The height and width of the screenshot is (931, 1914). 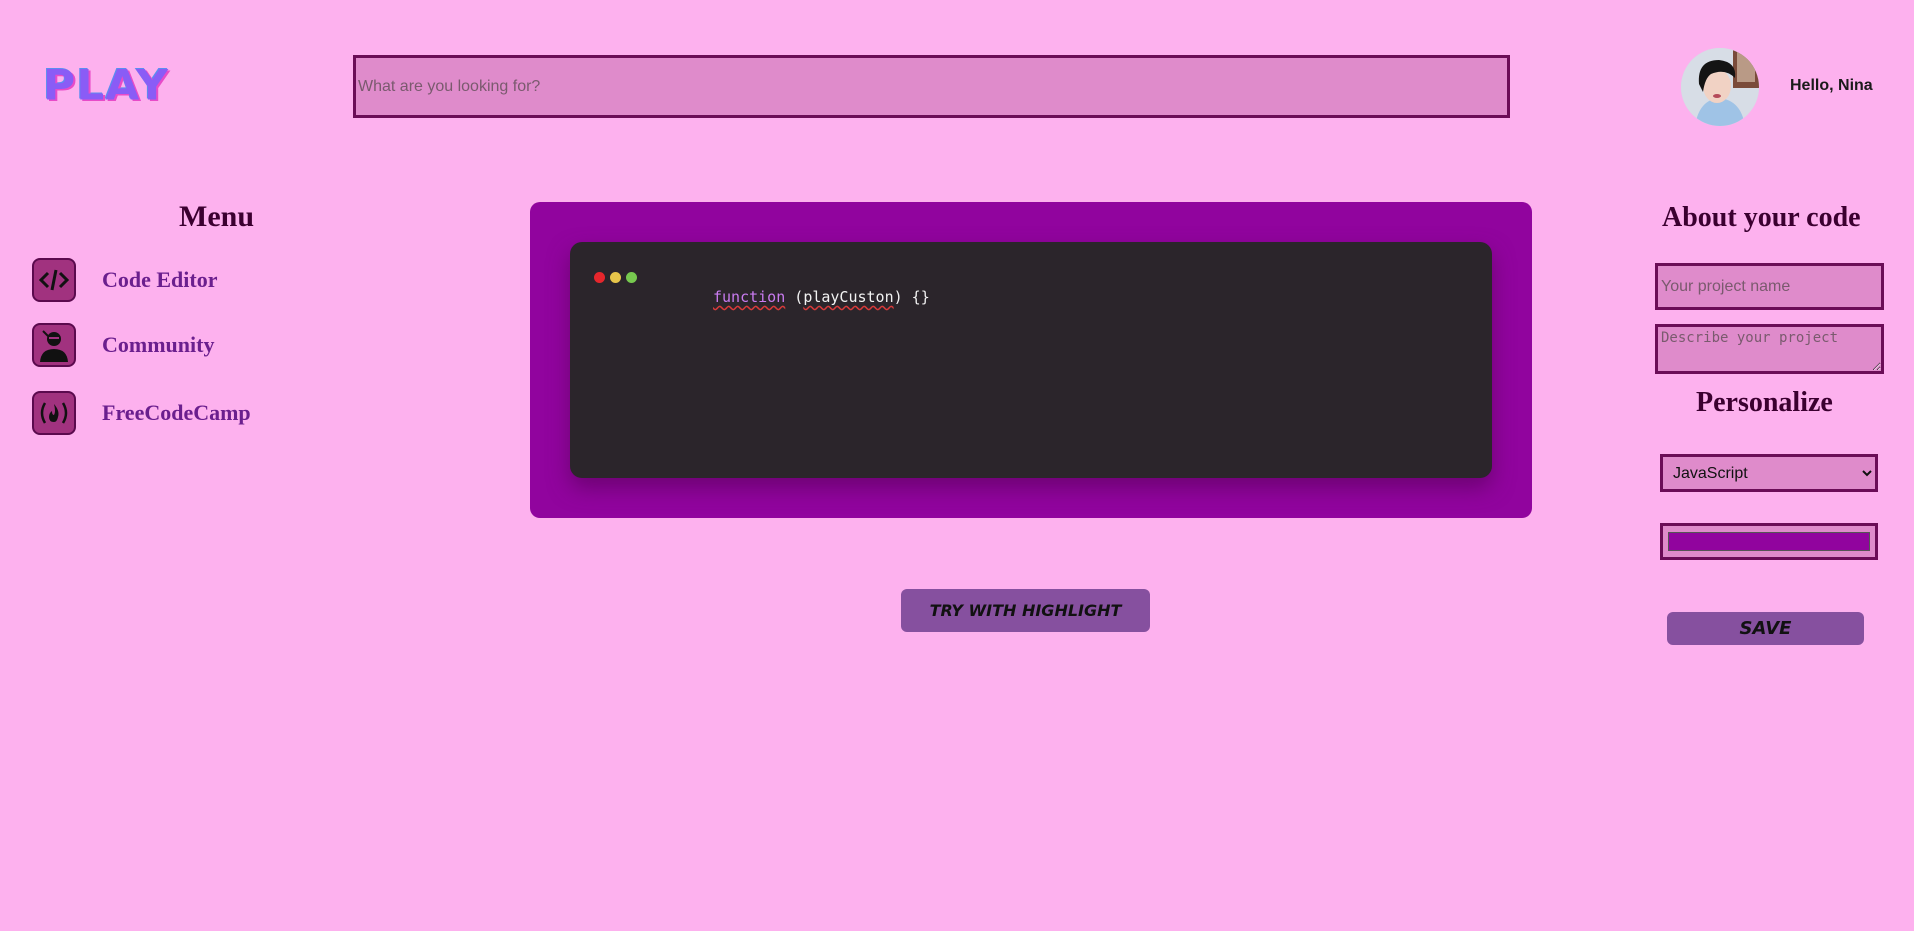 I want to click on color-swatch, so click(x=1769, y=541).